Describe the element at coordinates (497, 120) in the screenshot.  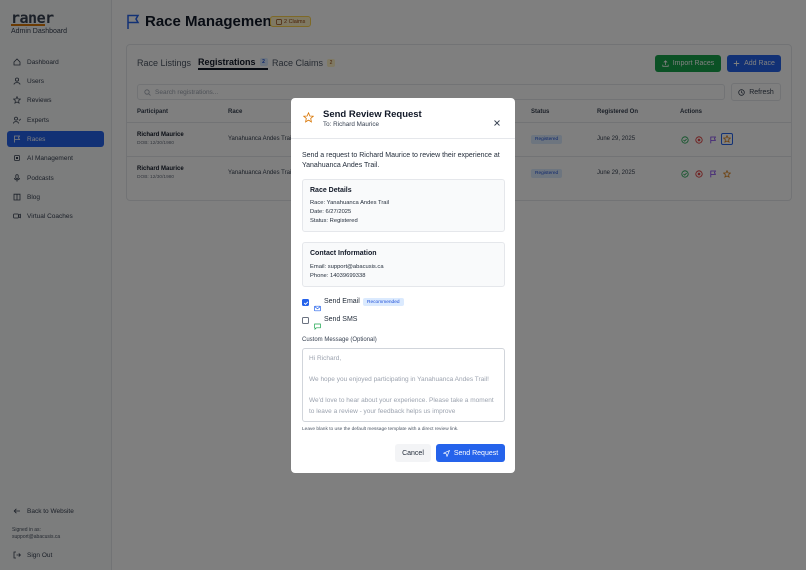
I see `close-icon` at that location.